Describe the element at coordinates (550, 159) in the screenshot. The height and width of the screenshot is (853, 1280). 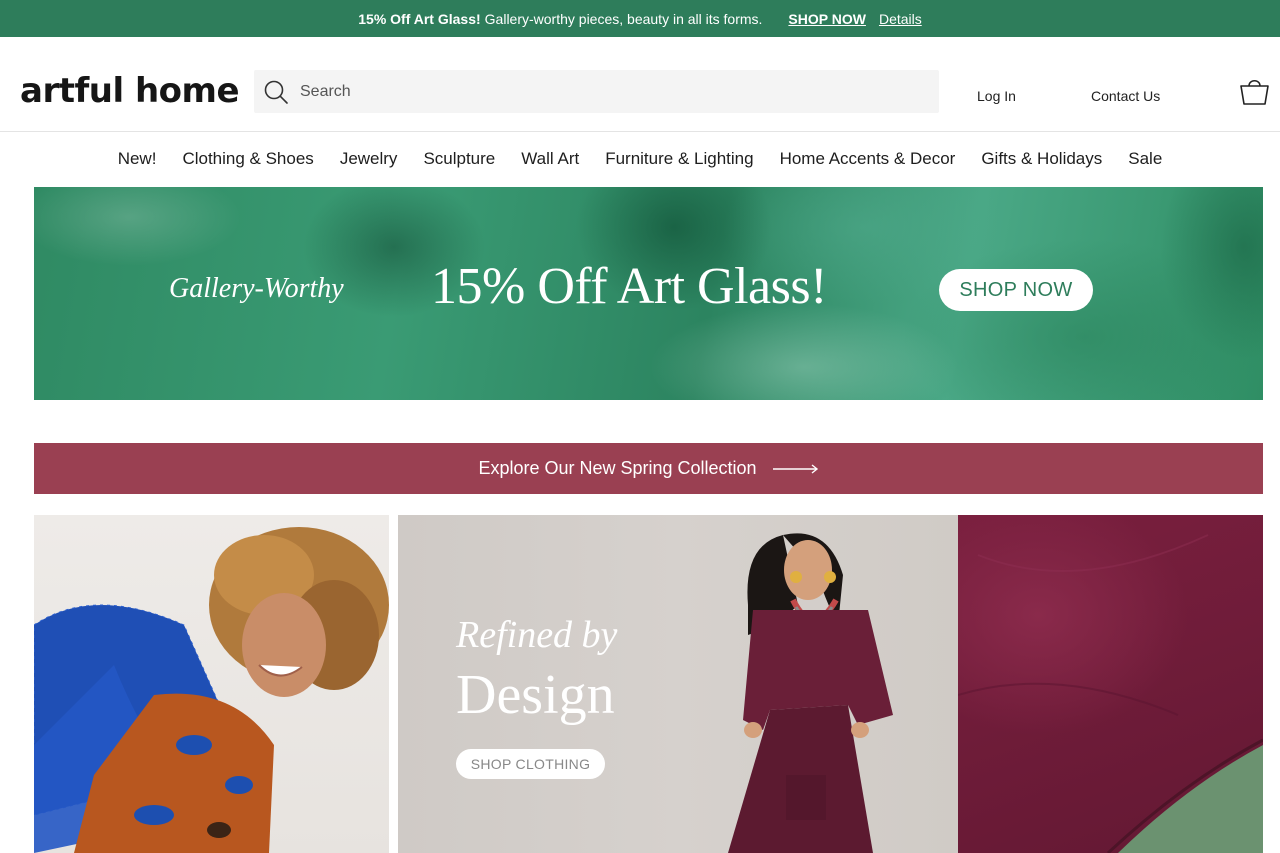
I see `nav-item-wall-art: Wall Art` at that location.